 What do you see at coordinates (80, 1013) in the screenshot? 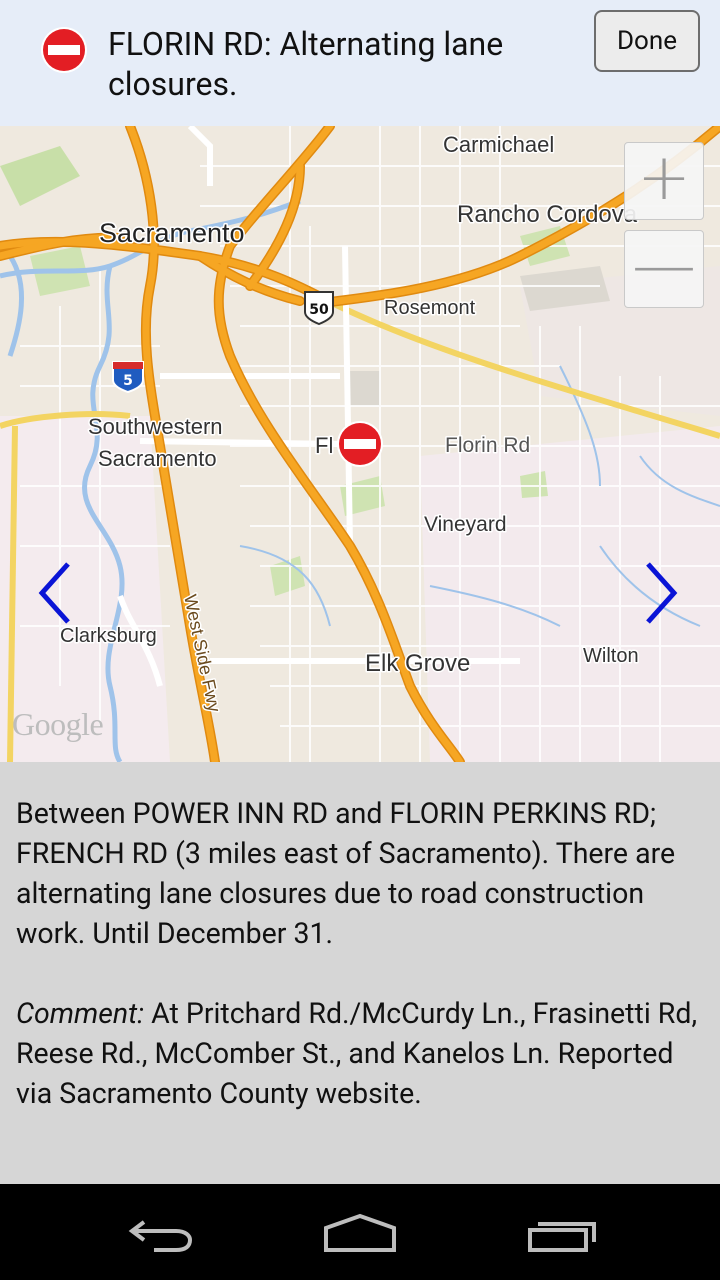
I see `comment-label: Comment:` at bounding box center [80, 1013].